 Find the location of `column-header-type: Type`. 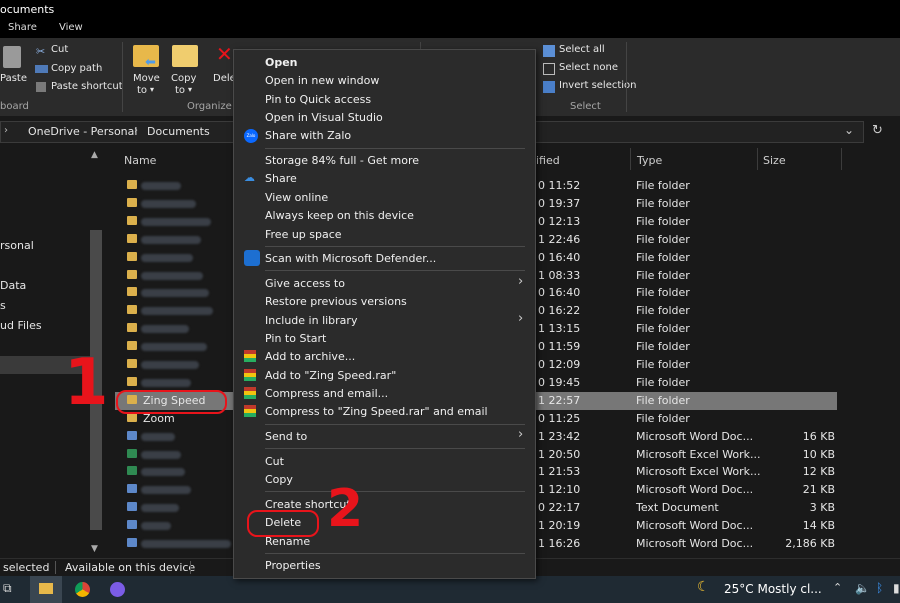

column-header-type: Type is located at coordinates (649, 160).